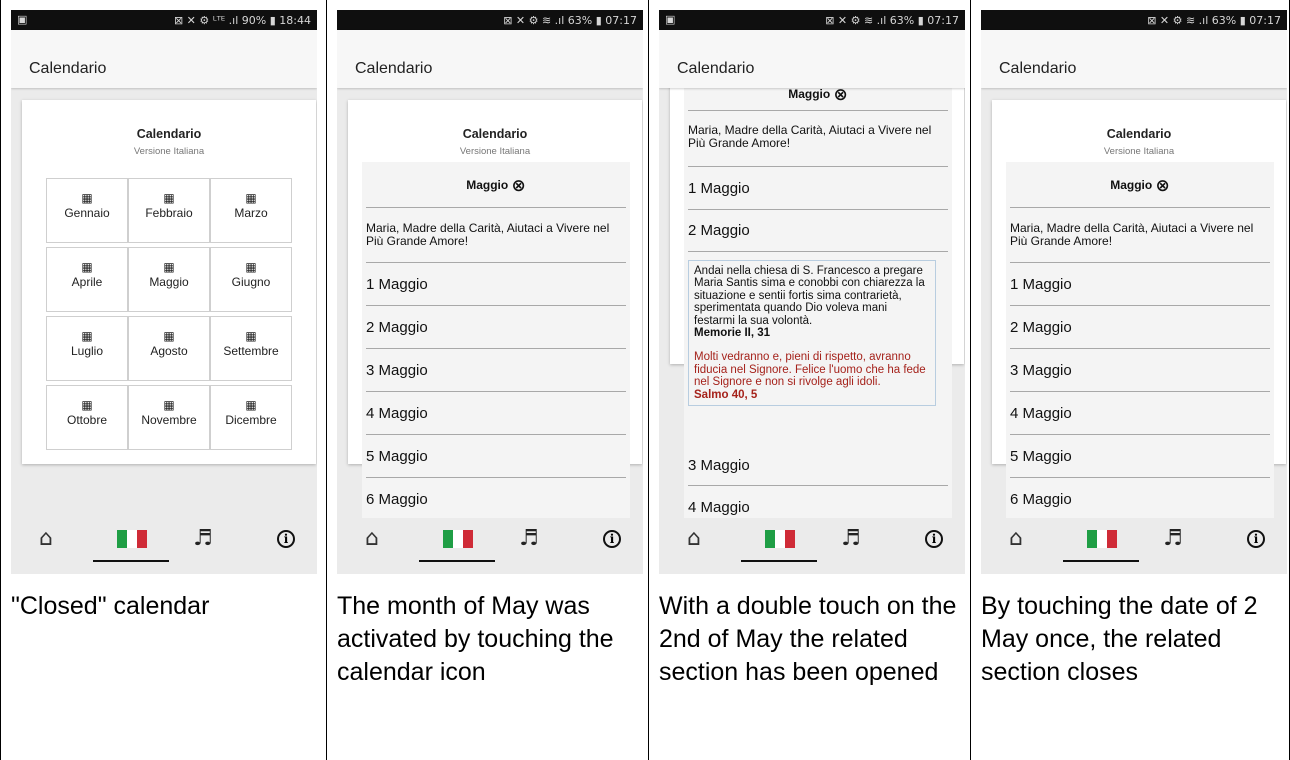 The image size is (1290, 760). What do you see at coordinates (251, 351) in the screenshot?
I see `month-label: Settembre` at bounding box center [251, 351].